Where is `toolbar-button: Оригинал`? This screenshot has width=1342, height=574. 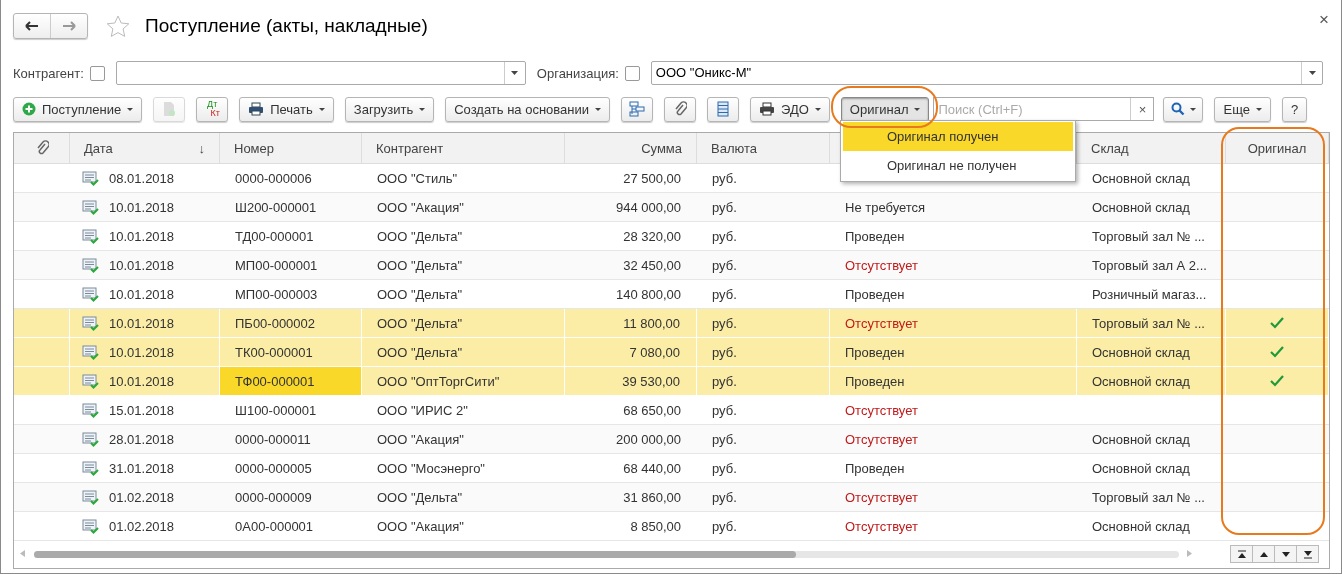
toolbar-button: Оригинал is located at coordinates (885, 109).